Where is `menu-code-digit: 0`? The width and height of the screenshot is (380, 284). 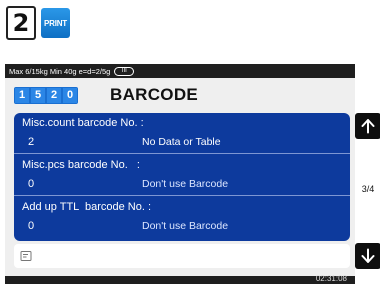 menu-code-digit: 0 is located at coordinates (70, 95).